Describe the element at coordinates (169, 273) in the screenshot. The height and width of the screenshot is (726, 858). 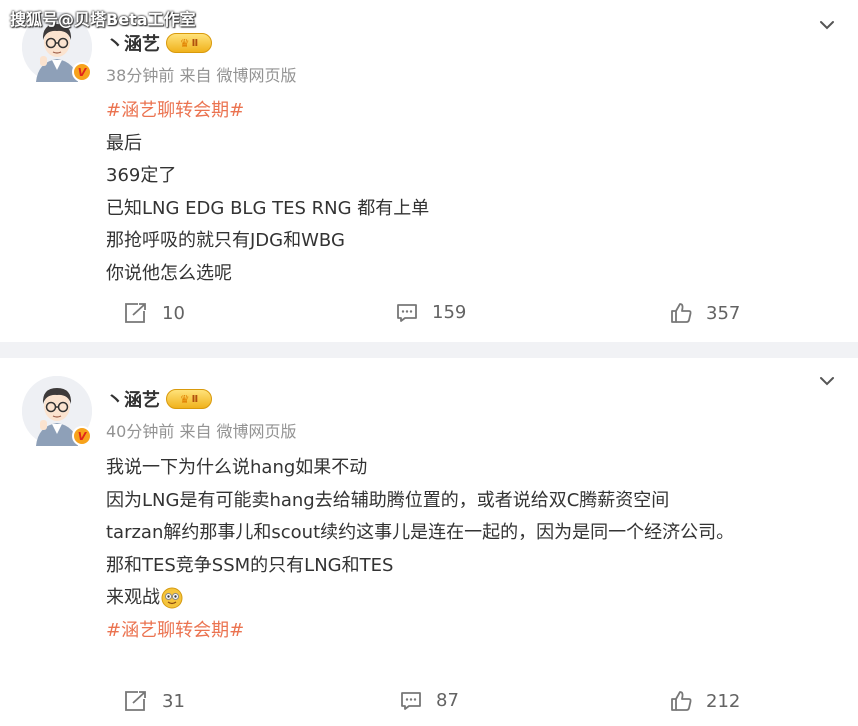
I see `content-line: 你说他怎么选呢` at that location.